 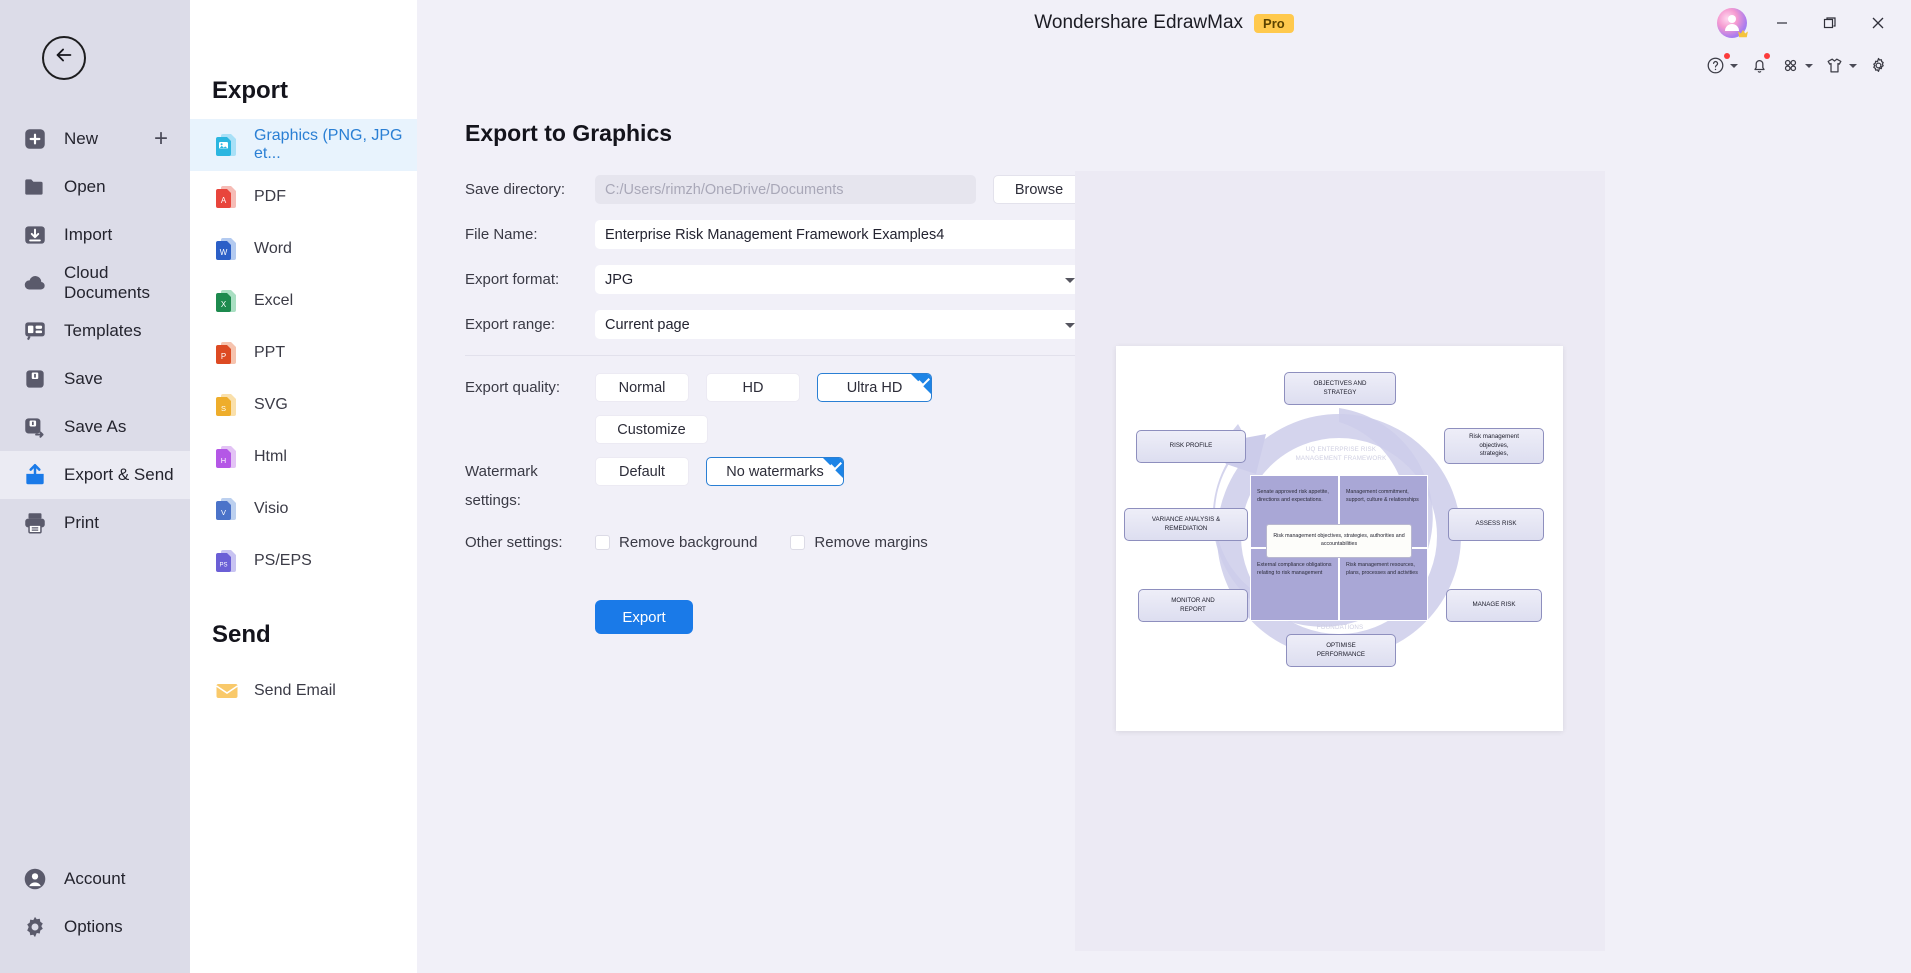 I want to click on close-button, so click(x=1878, y=23).